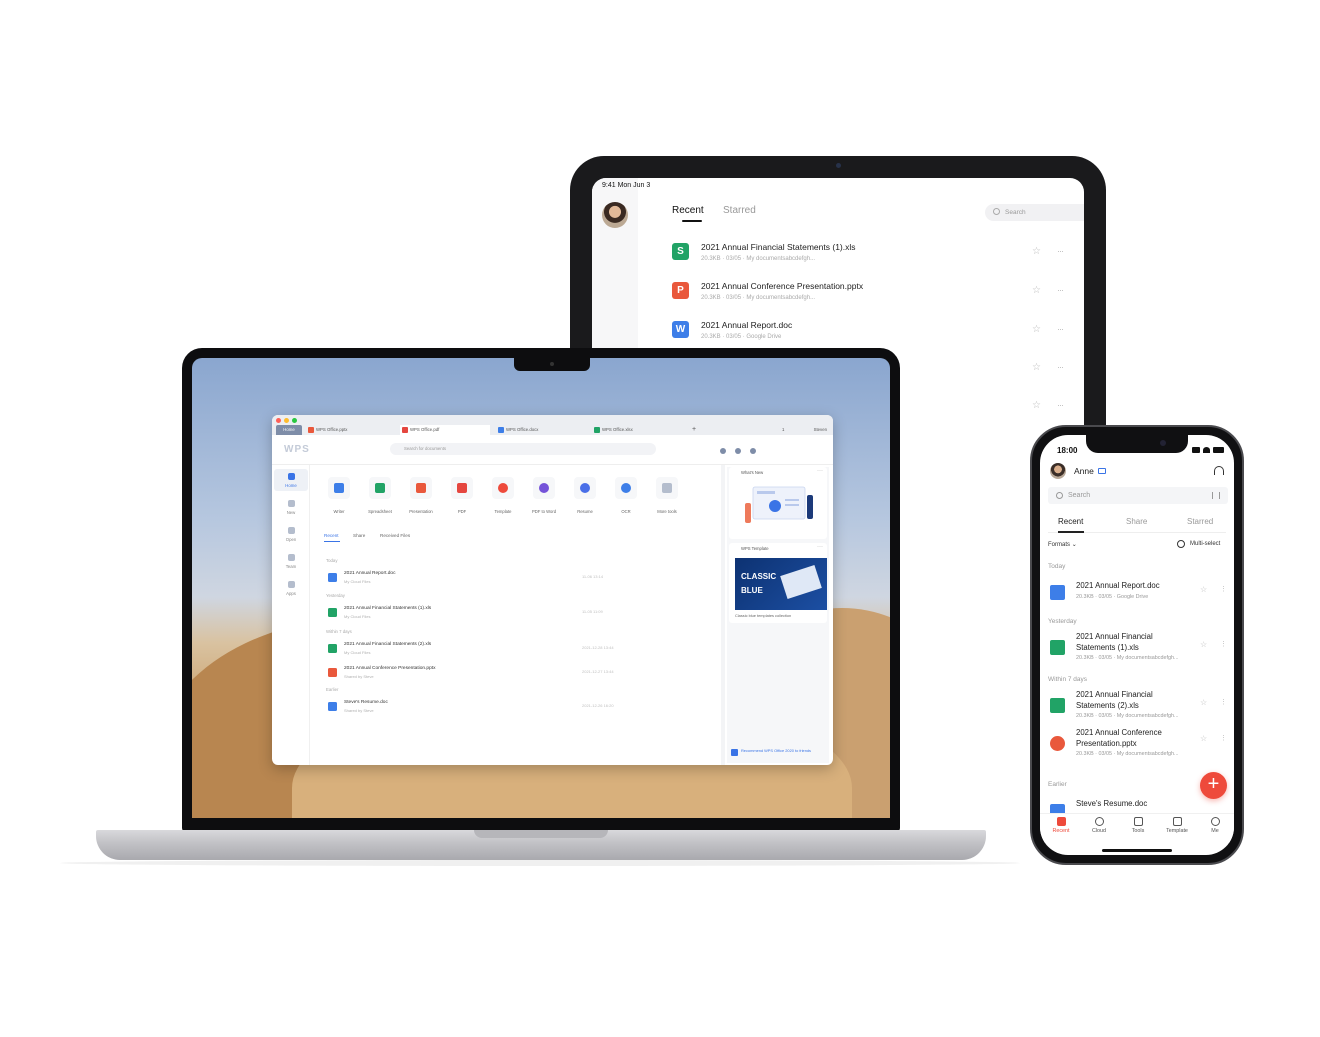 Image resolution: width=1320 pixels, height=1037 pixels. I want to click on whats-new-card: What's New ···, so click(778, 503).